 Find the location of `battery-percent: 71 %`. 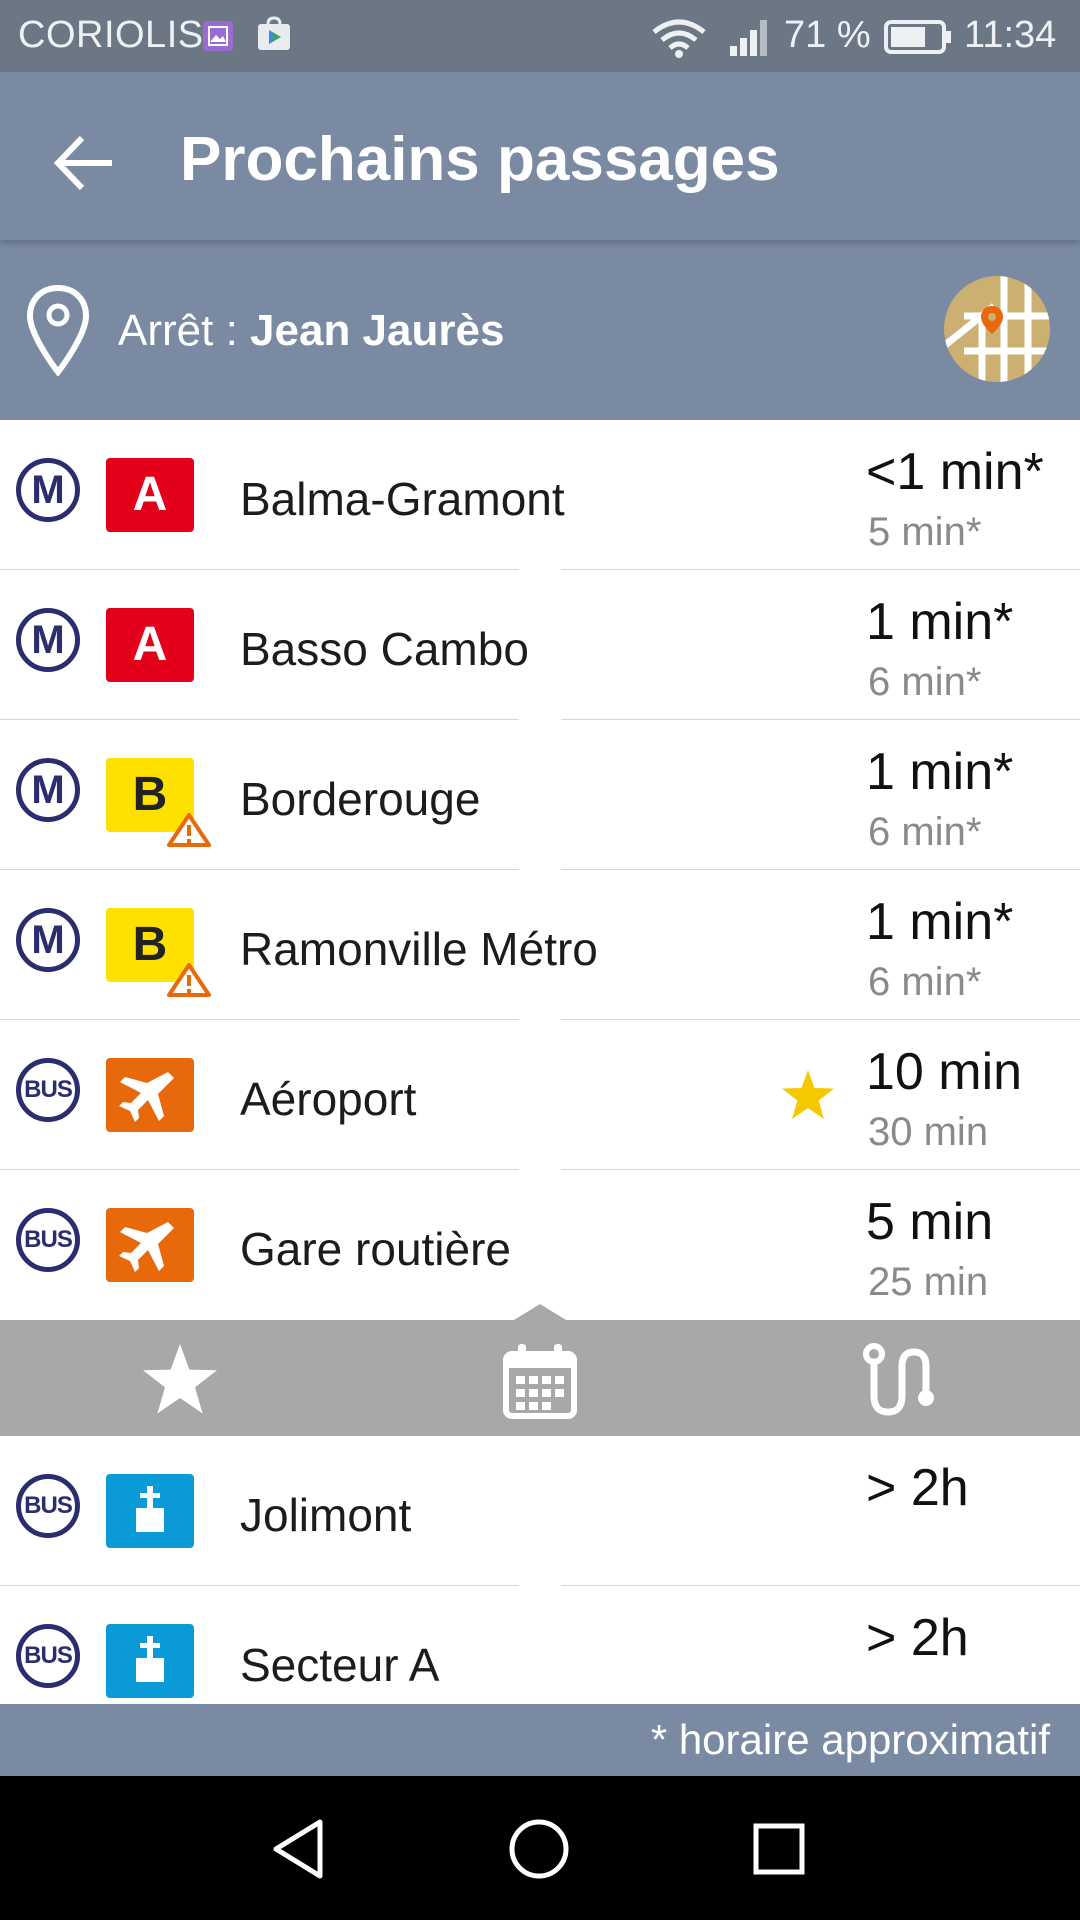

battery-percent: 71 % is located at coordinates (827, 35).